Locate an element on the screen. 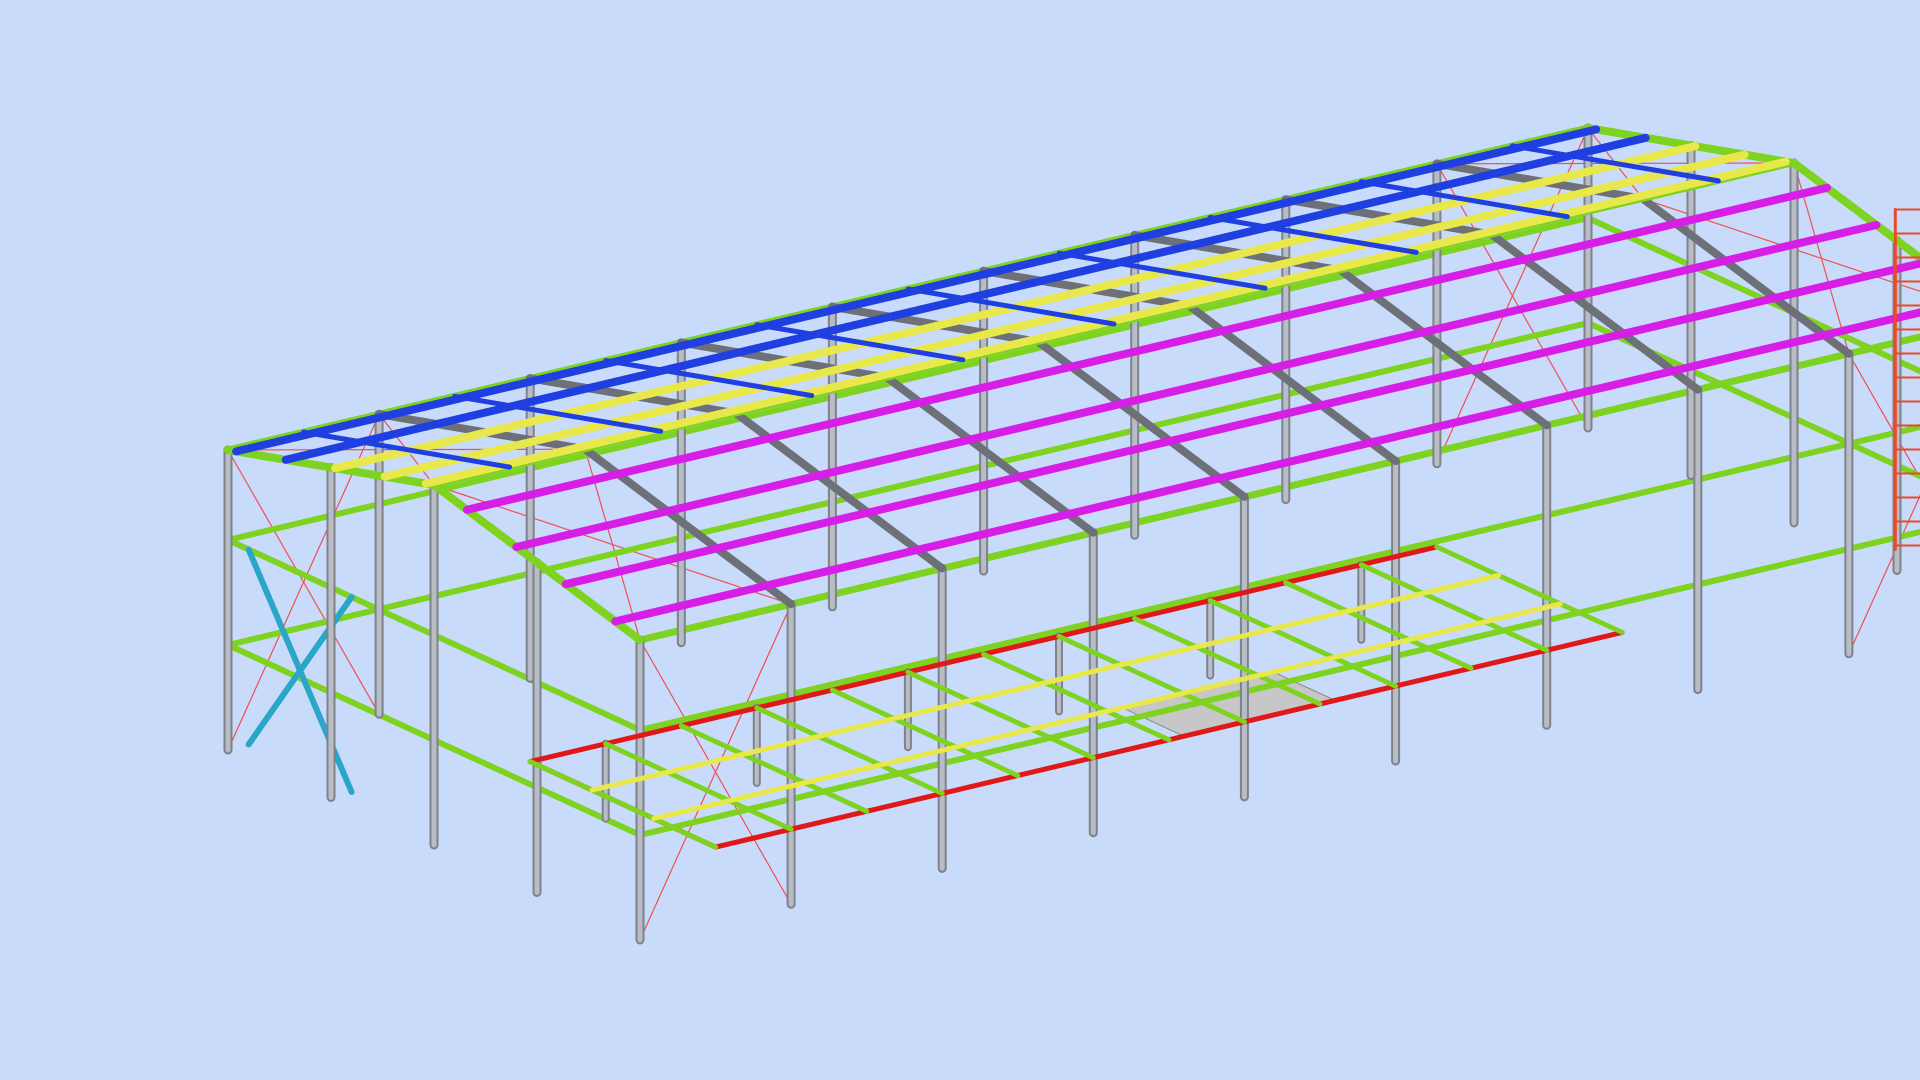 The image size is (1920, 1080). mezzanine-beam is located at coordinates (1045, 682).